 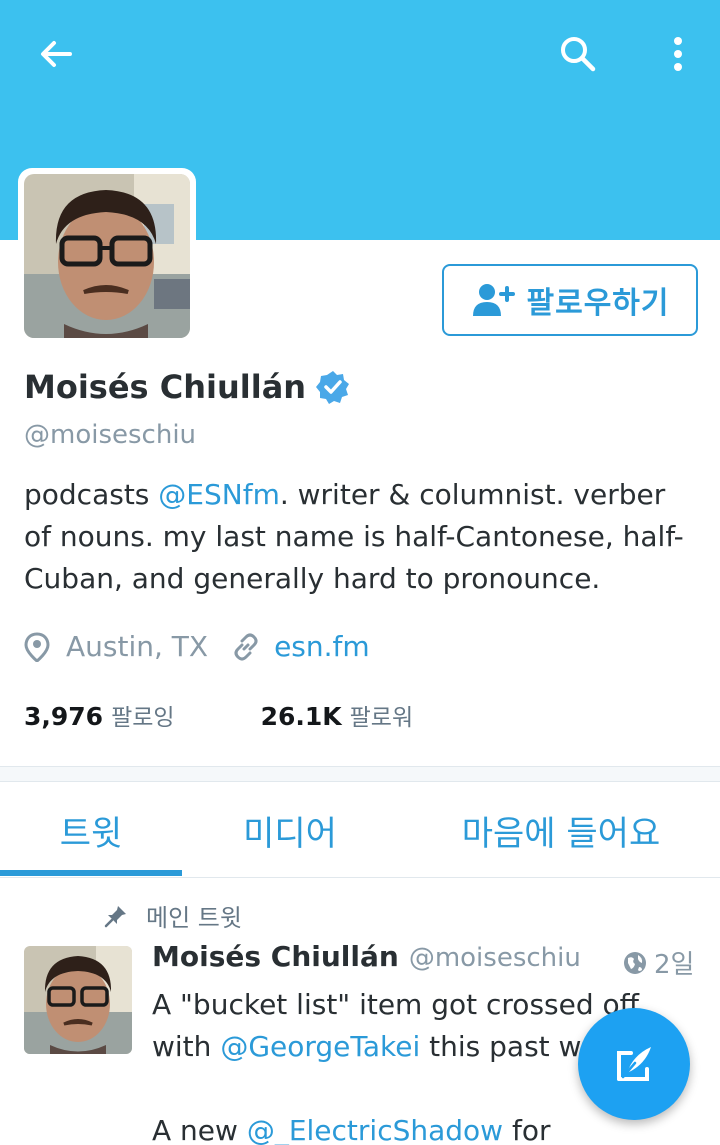 I want to click on profile-name-row: Moisés Chiullán, so click(x=187, y=387).